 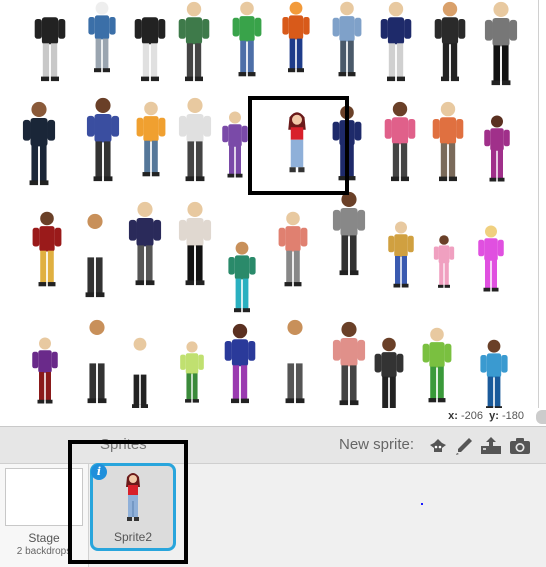 I want to click on new-sprite-label: New sprite:, so click(x=377, y=444).